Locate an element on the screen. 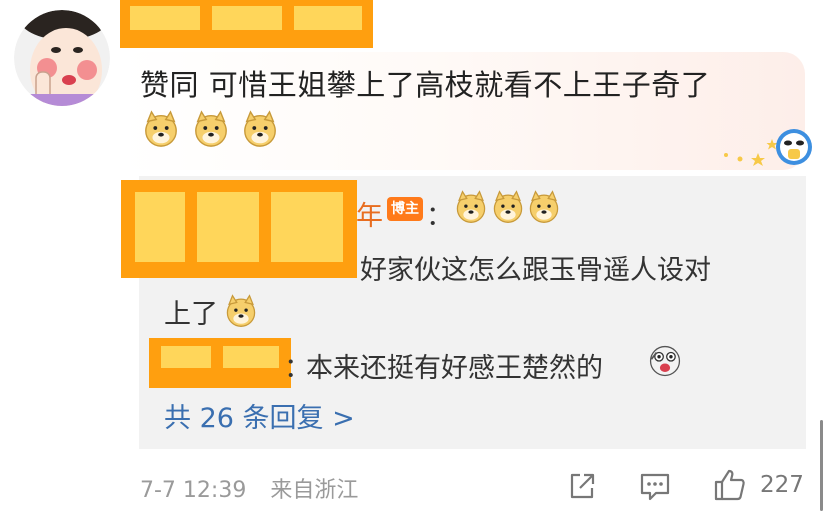 Image resolution: width=825 pixels, height=511 pixels. reply-text-line-1: 好家伙这怎么跟玉骨遥人设对 is located at coordinates (535, 270).